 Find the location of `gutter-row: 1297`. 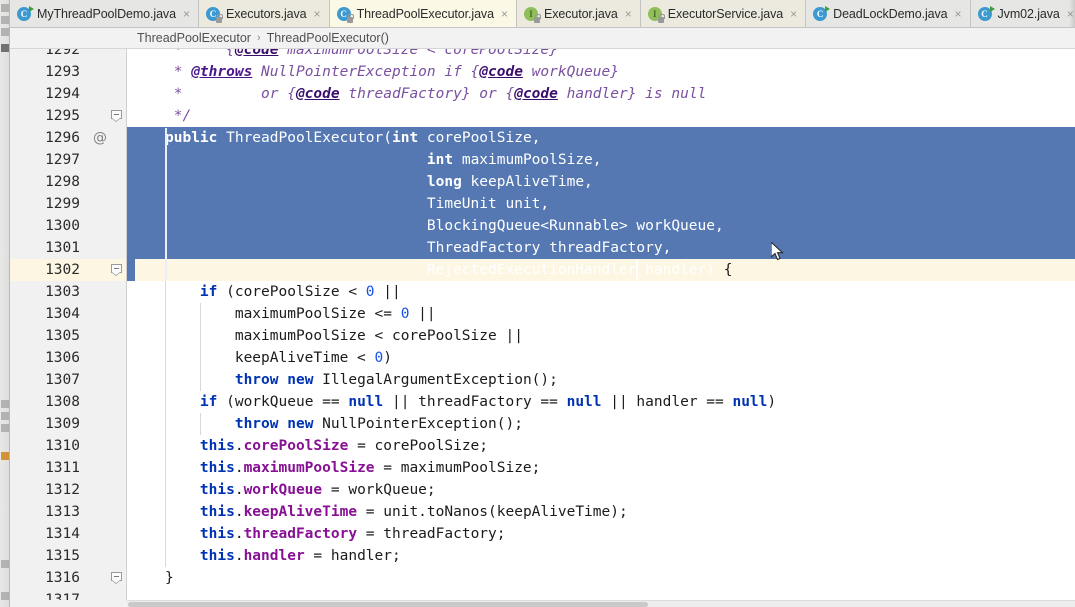

gutter-row: 1297 is located at coordinates (63, 160).